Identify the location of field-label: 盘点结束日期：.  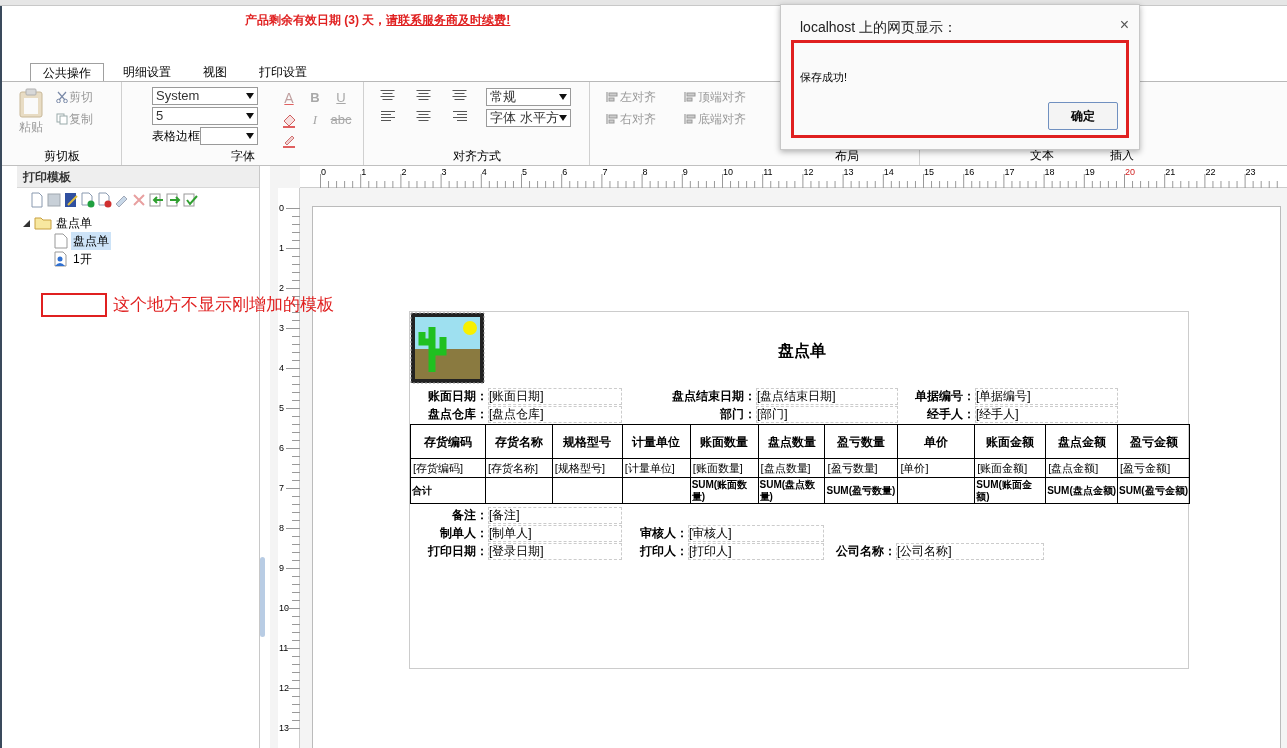
(713, 396).